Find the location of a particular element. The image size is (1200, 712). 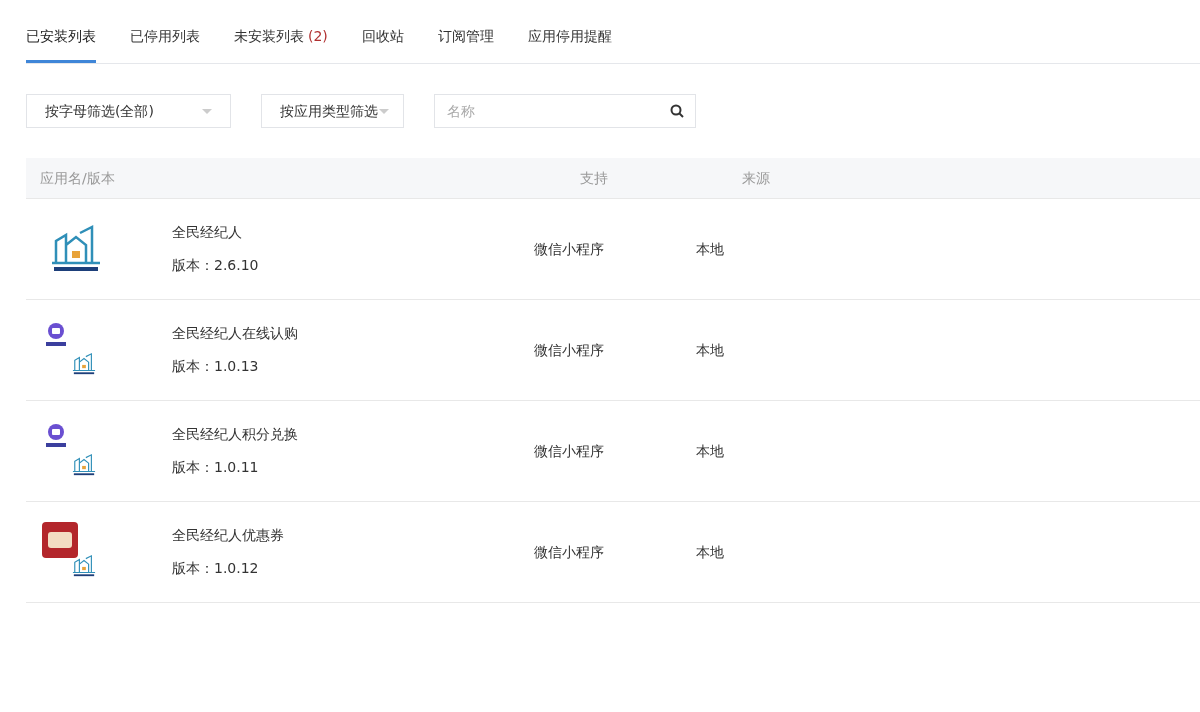

tab: 订阅管理 is located at coordinates (465, 44).